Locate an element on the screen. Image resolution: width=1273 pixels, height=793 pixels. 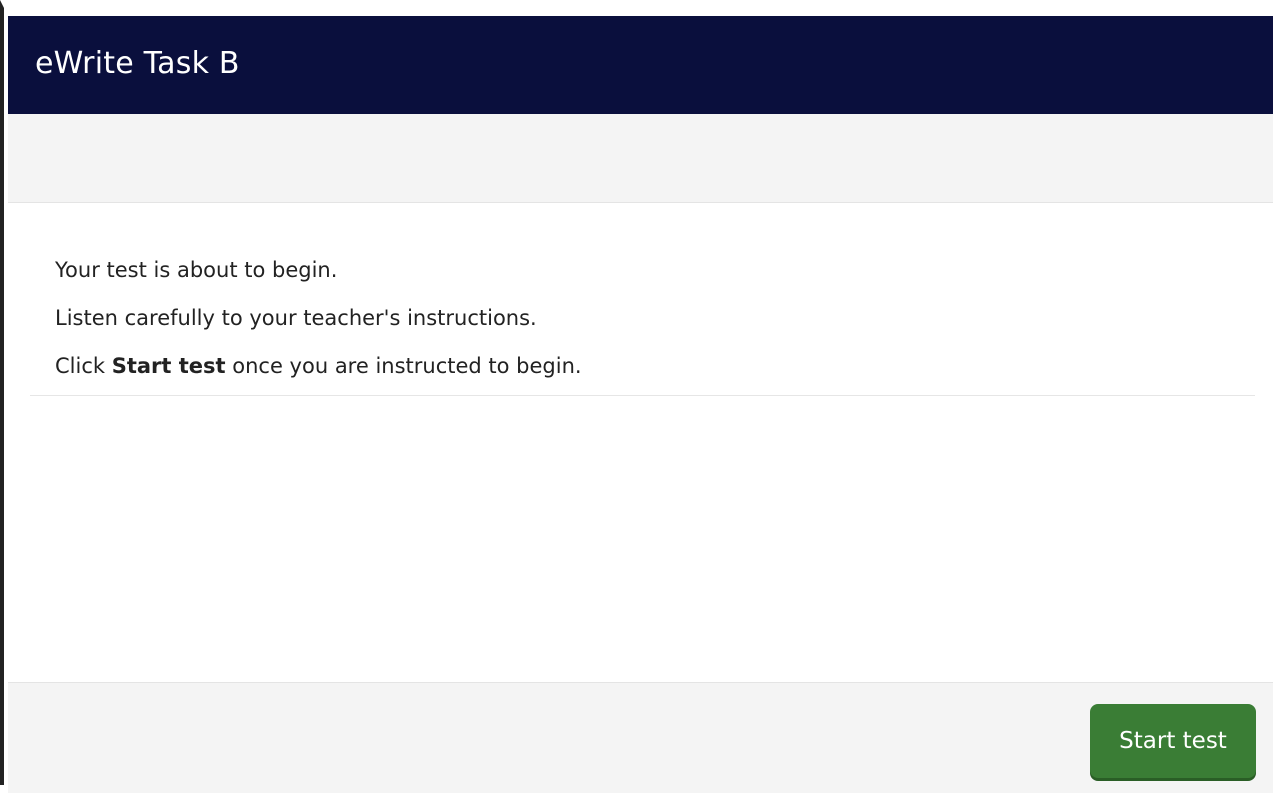
toolbar-area is located at coordinates (640, 158).